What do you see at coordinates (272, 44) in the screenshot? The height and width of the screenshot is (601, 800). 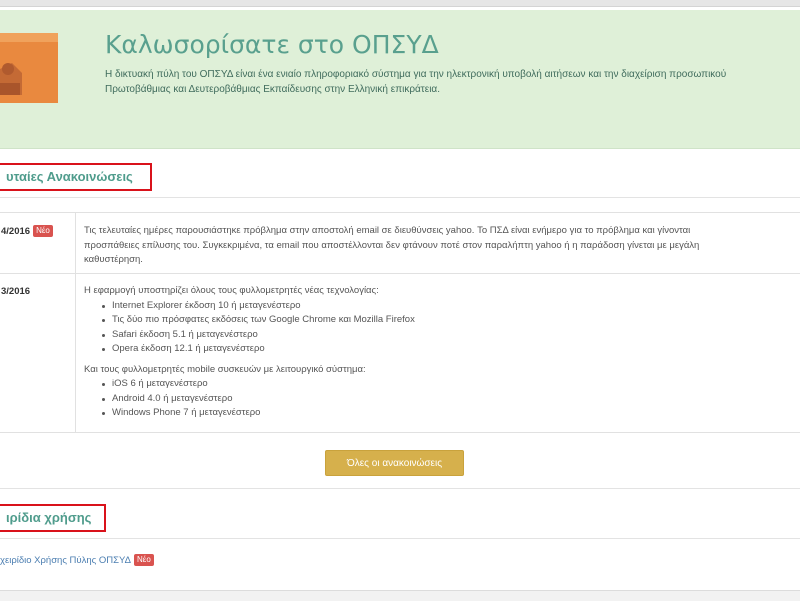 I see `page-title: Καλωσορίσατε στο ΟΠΣΥΔ` at bounding box center [272, 44].